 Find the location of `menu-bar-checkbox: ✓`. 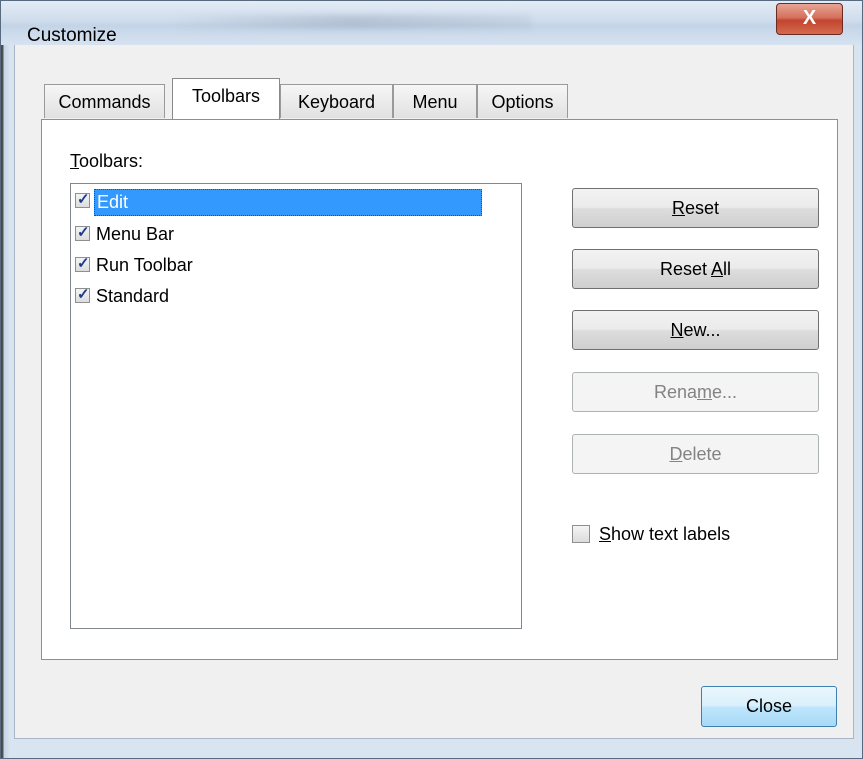

menu-bar-checkbox: ✓ is located at coordinates (82, 232).